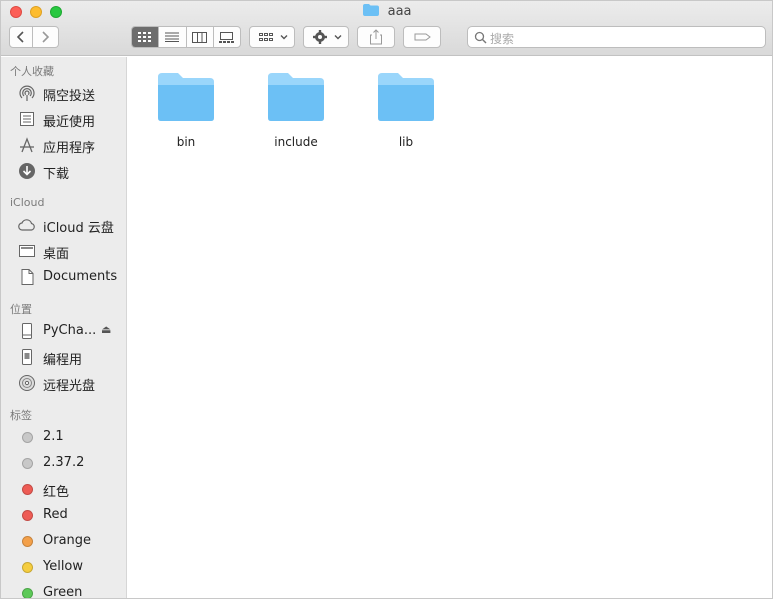 This screenshot has height=599, width=773. I want to click on forward-button, so click(46, 37).